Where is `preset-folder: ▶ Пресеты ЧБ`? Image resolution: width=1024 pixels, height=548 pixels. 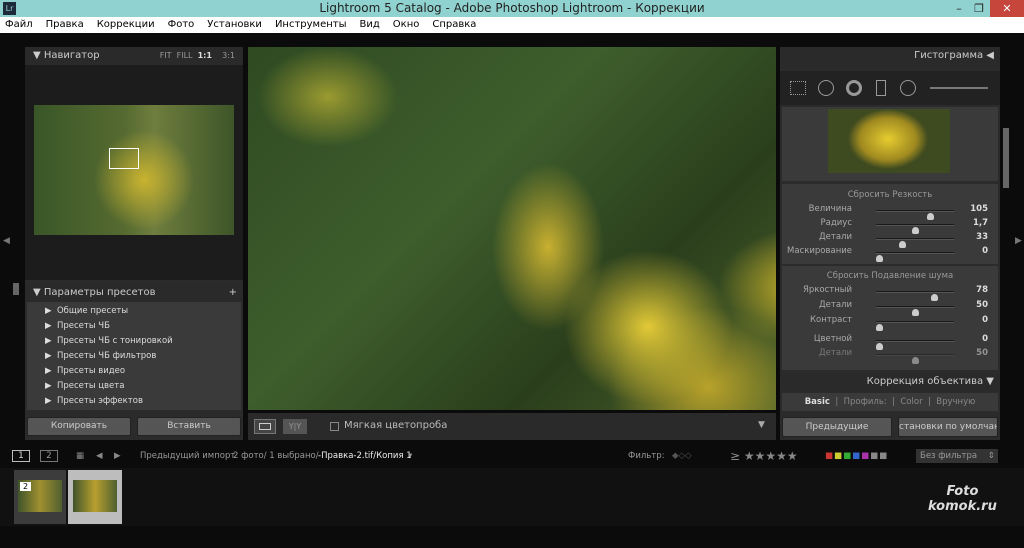 preset-folder: ▶ Пресеты ЧБ is located at coordinates (134, 326).